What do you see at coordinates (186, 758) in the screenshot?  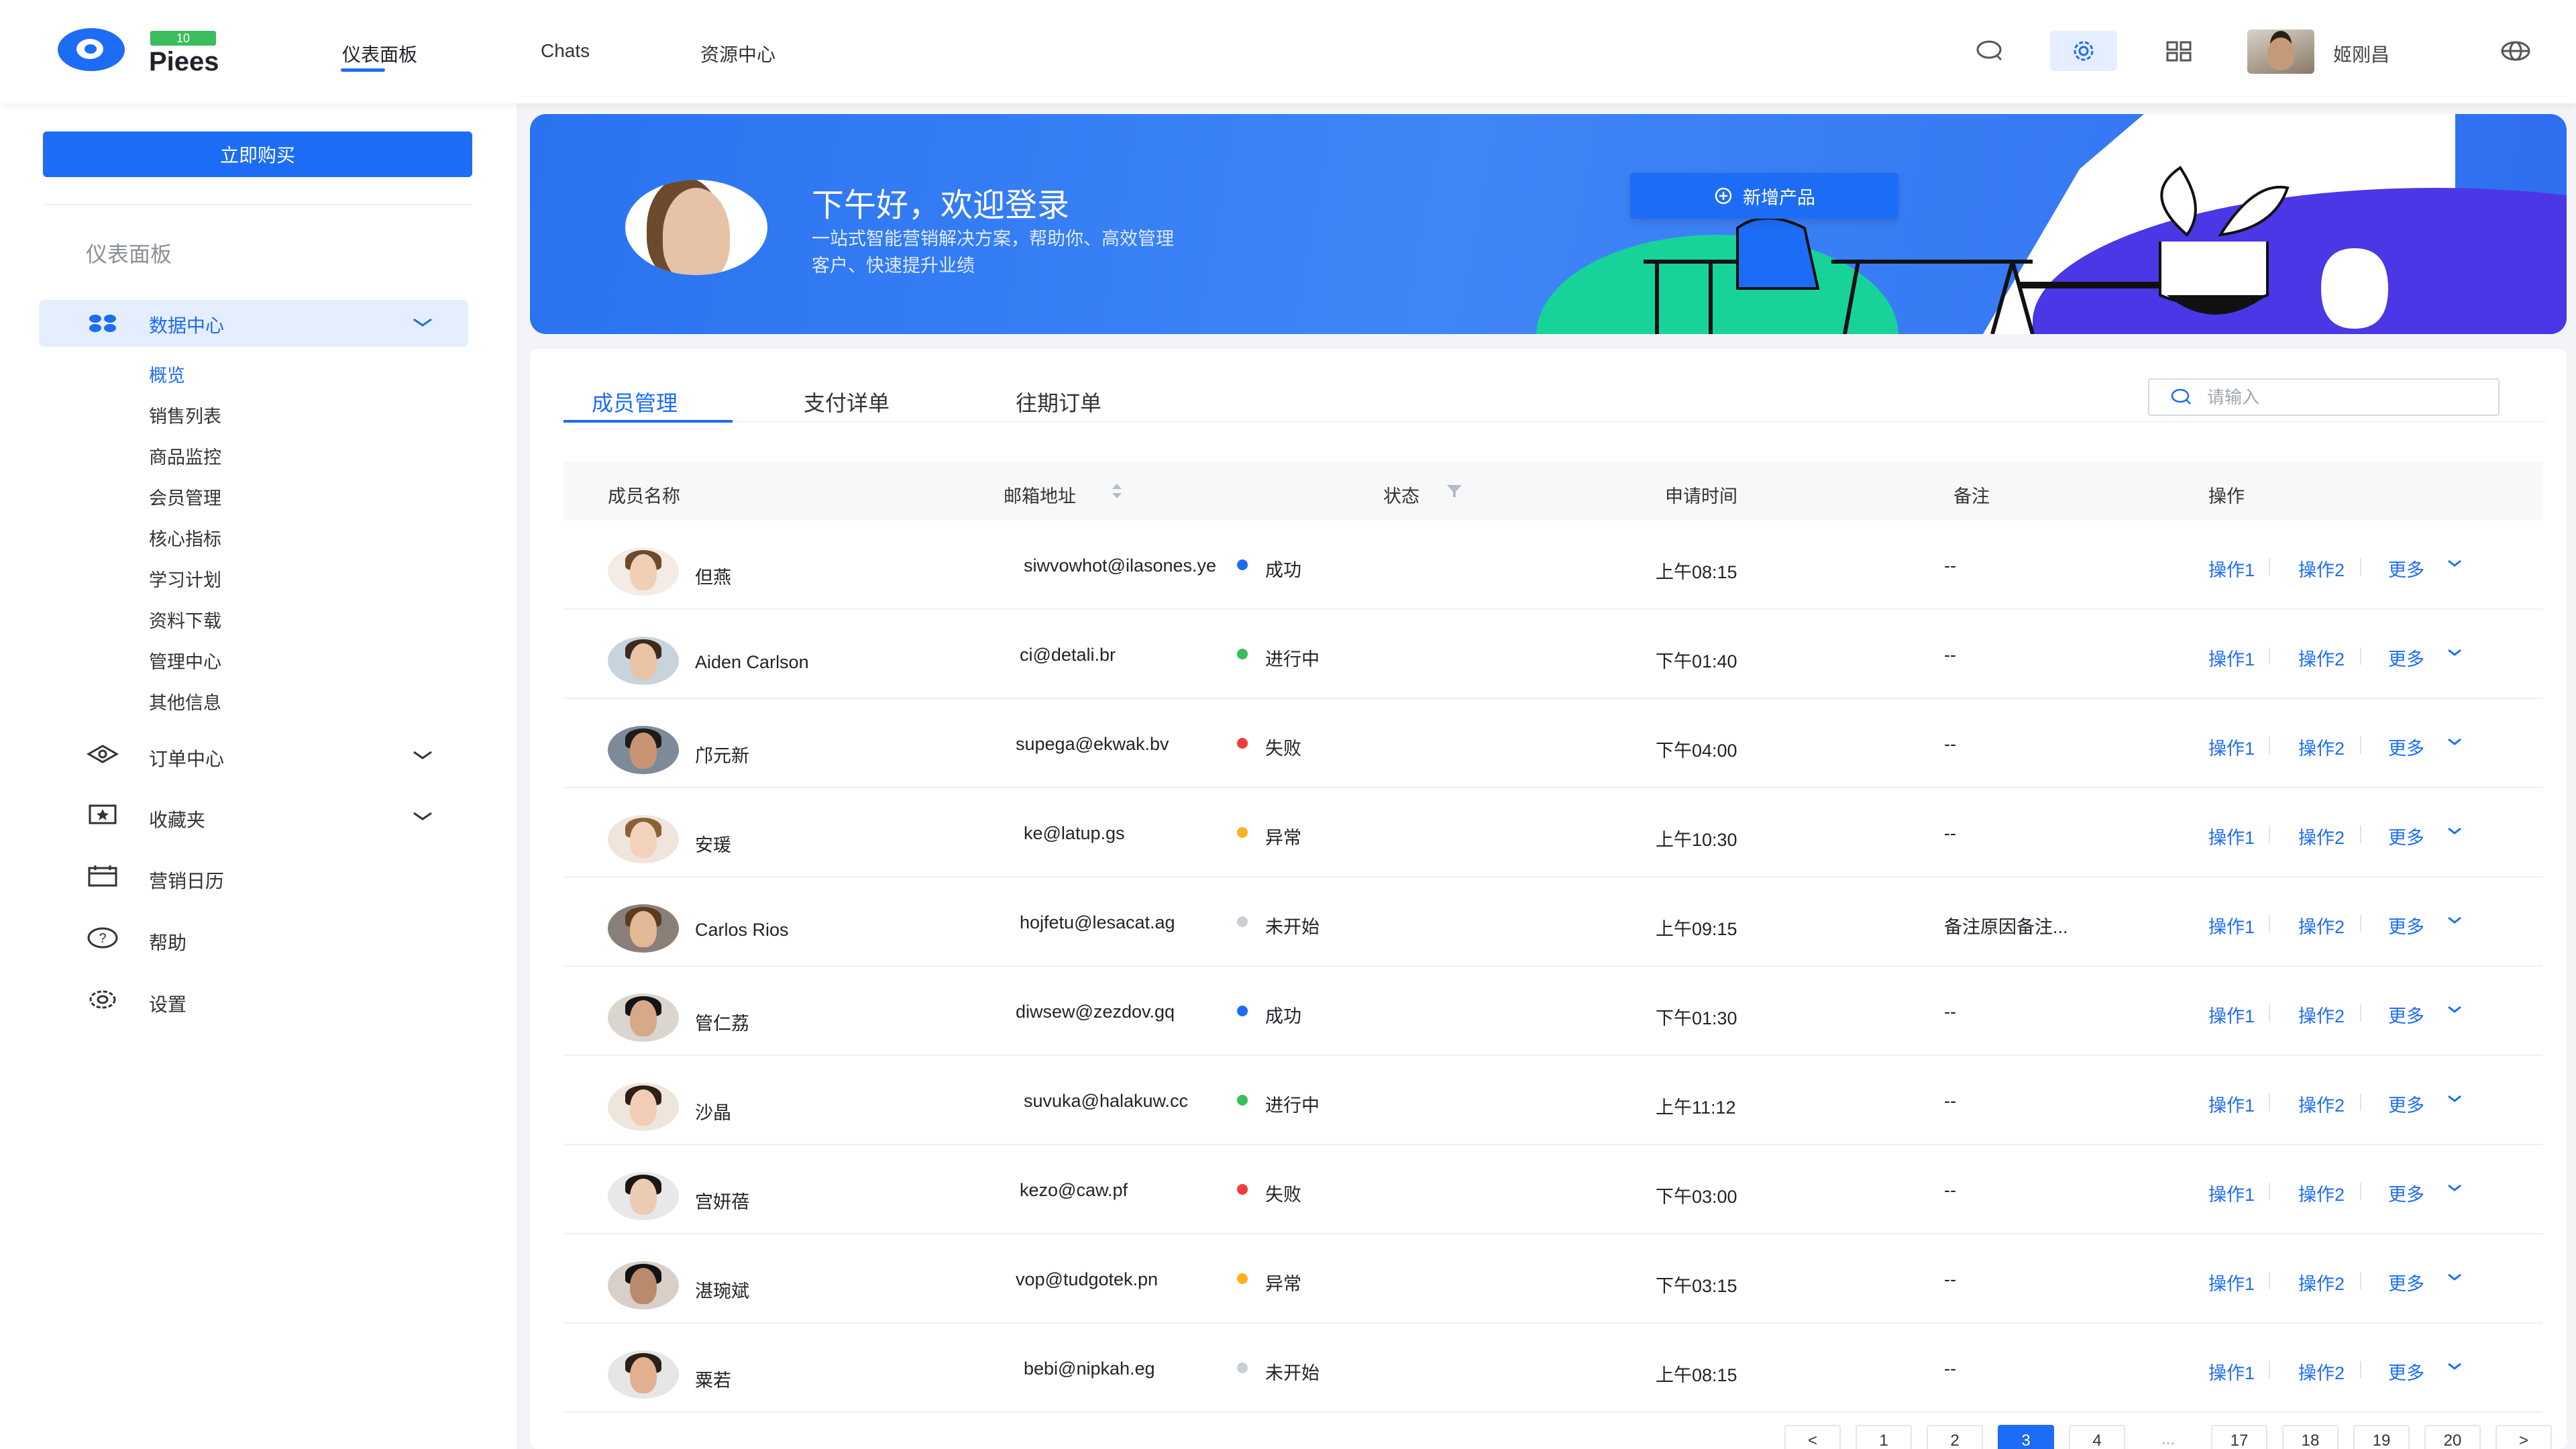 I see `sidebar-item-orders: 订单中心` at bounding box center [186, 758].